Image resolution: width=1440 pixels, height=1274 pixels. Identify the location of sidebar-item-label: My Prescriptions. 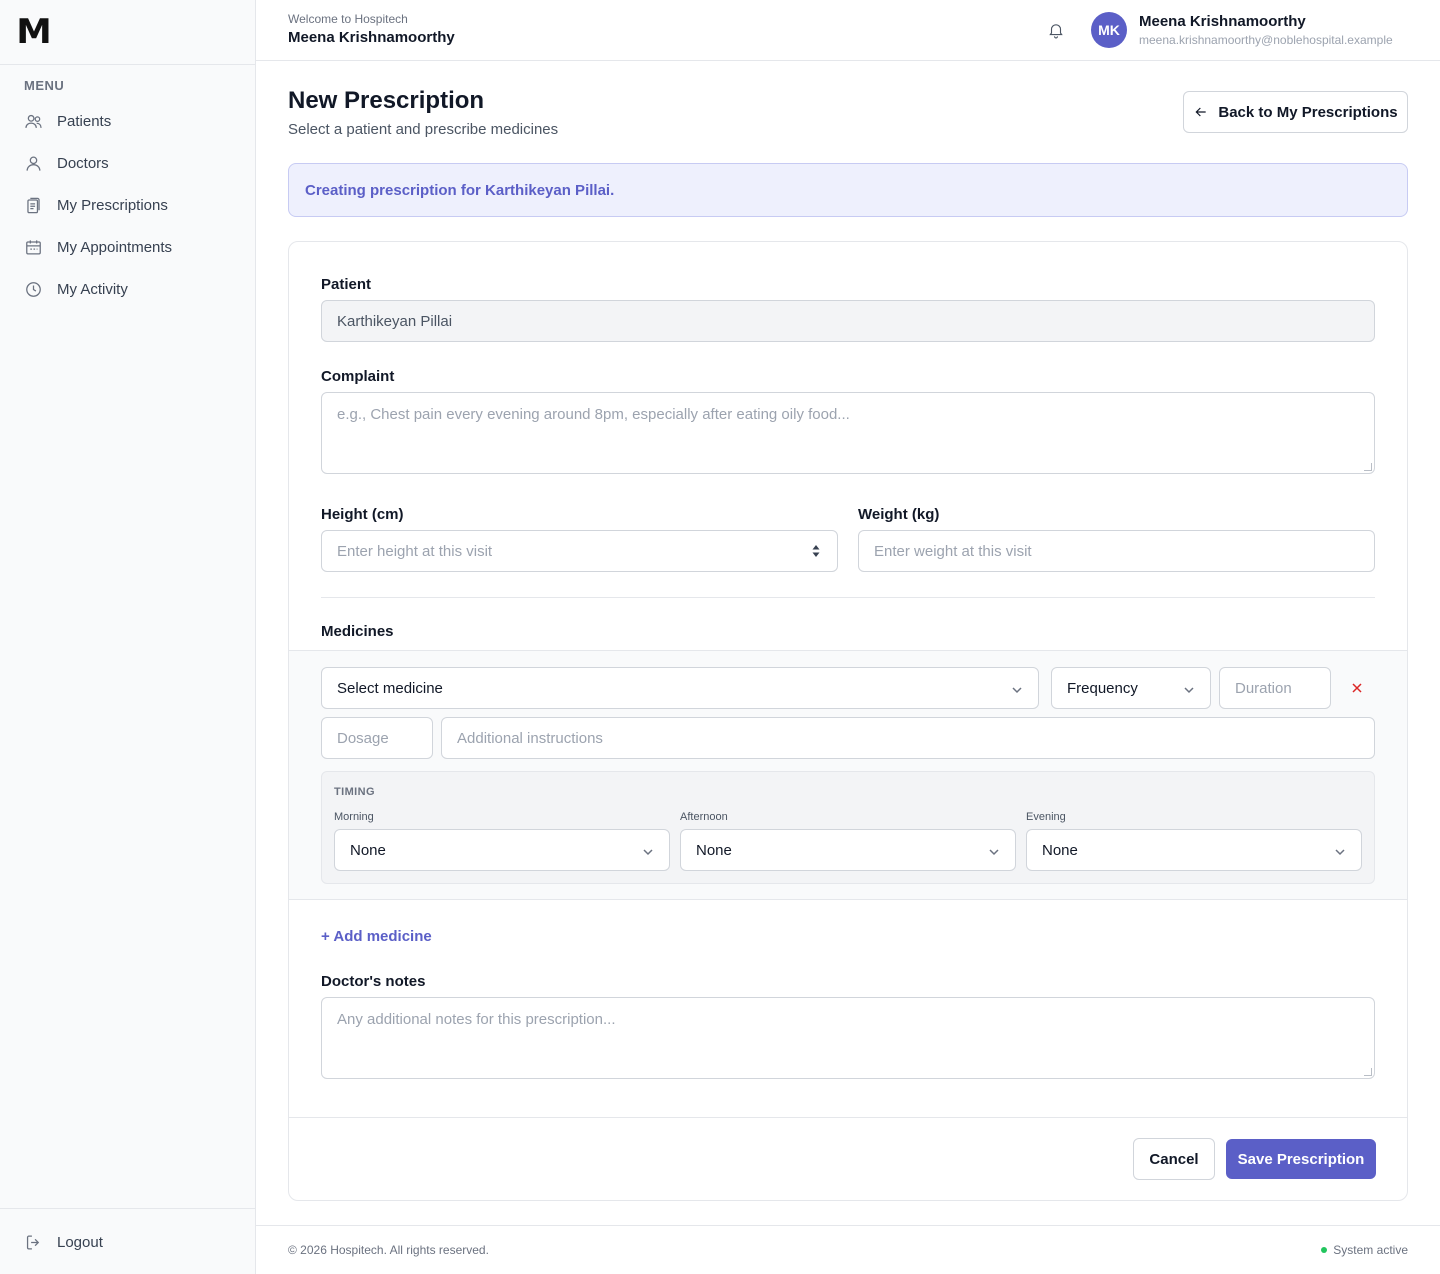
(112, 205).